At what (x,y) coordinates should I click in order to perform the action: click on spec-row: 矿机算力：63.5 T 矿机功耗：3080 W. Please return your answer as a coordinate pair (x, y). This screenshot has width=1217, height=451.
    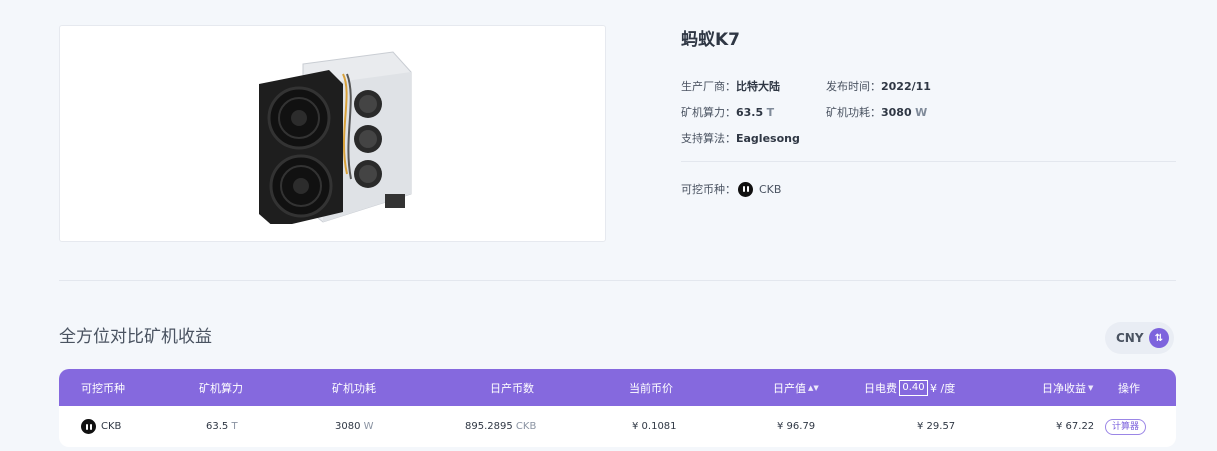
    Looking at the image, I should click on (928, 112).